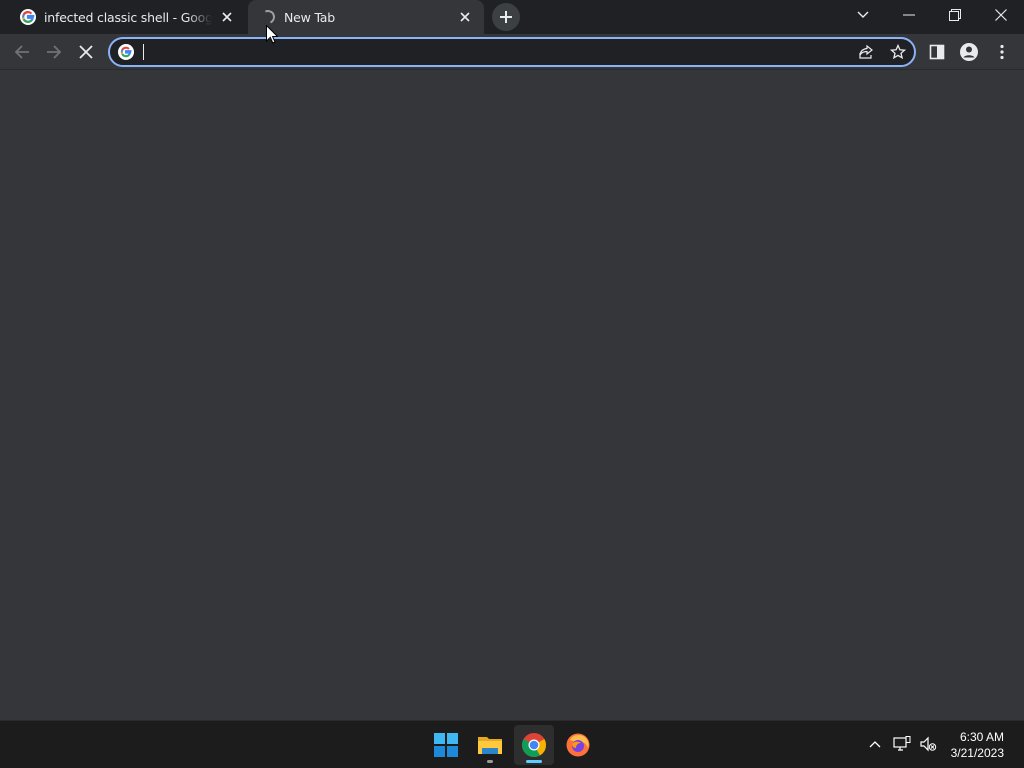 Image resolution: width=1024 pixels, height=768 pixels. I want to click on windows-start-icon, so click(446, 745).